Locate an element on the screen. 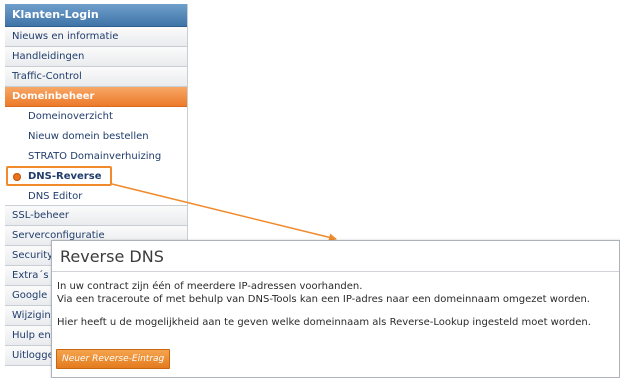 Image resolution: width=620 pixels, height=378 pixels. submenu-item-dns-reverse: DNS-Reverse is located at coordinates (96, 177).